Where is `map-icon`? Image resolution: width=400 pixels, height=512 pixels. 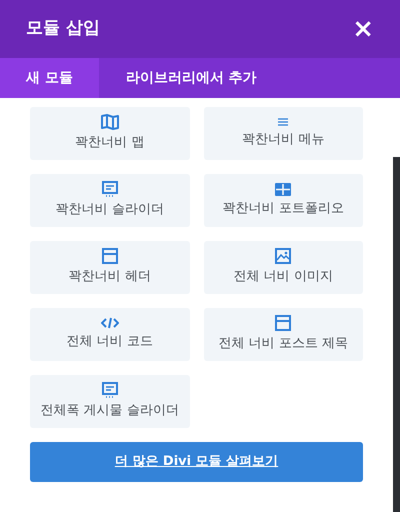
map-icon is located at coordinates (109, 122).